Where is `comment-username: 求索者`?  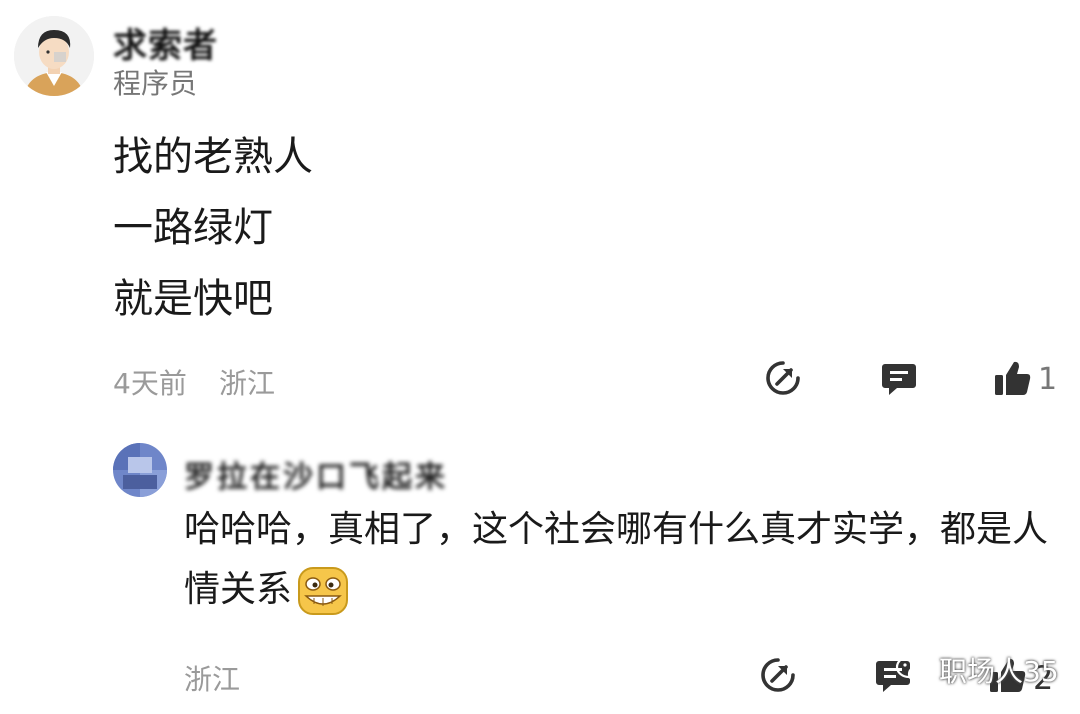
comment-username: 求索者 is located at coordinates (165, 42).